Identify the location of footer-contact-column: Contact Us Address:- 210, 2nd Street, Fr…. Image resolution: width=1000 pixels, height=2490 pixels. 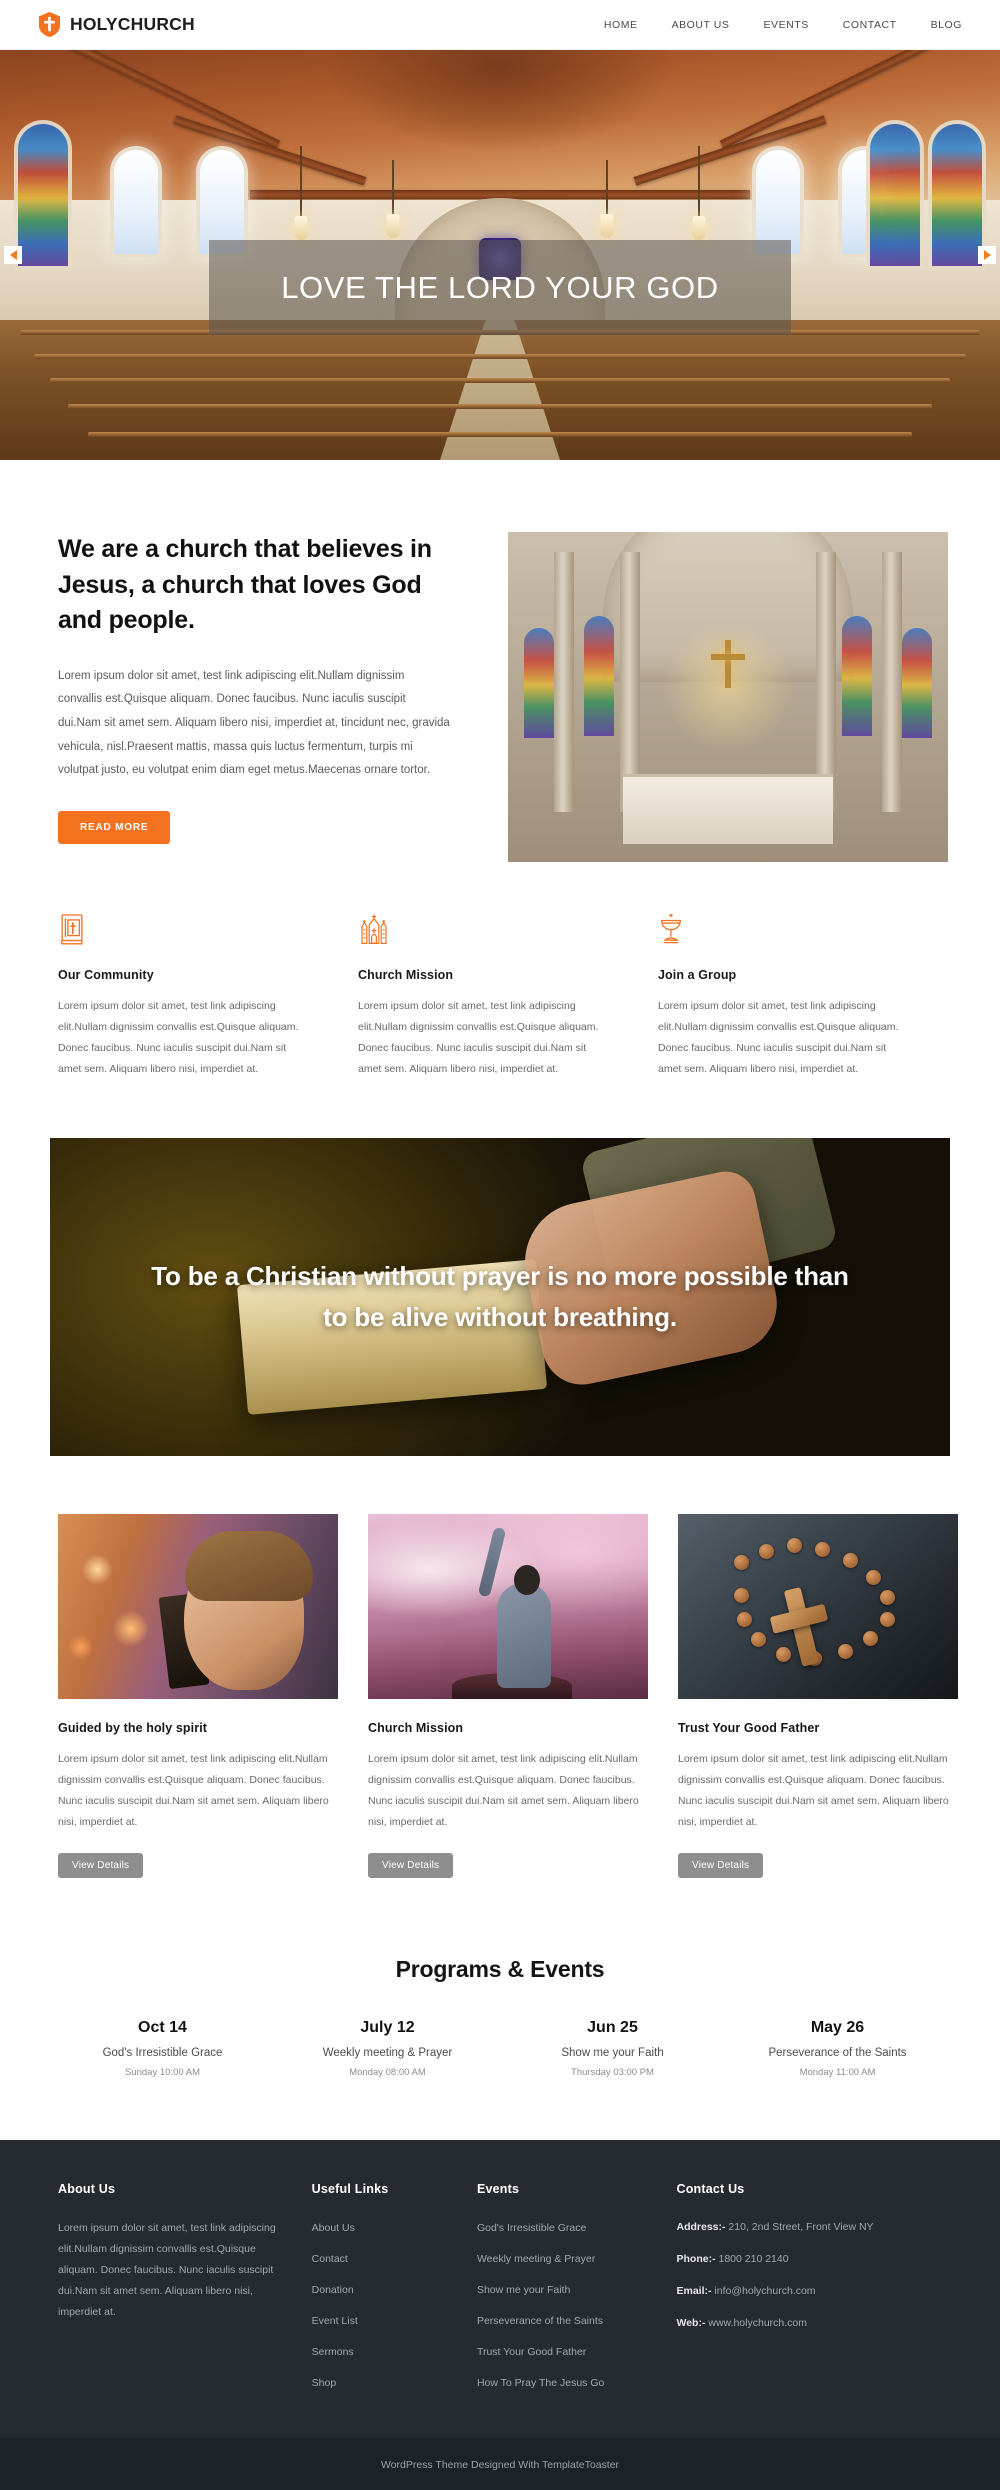
(813, 2293).